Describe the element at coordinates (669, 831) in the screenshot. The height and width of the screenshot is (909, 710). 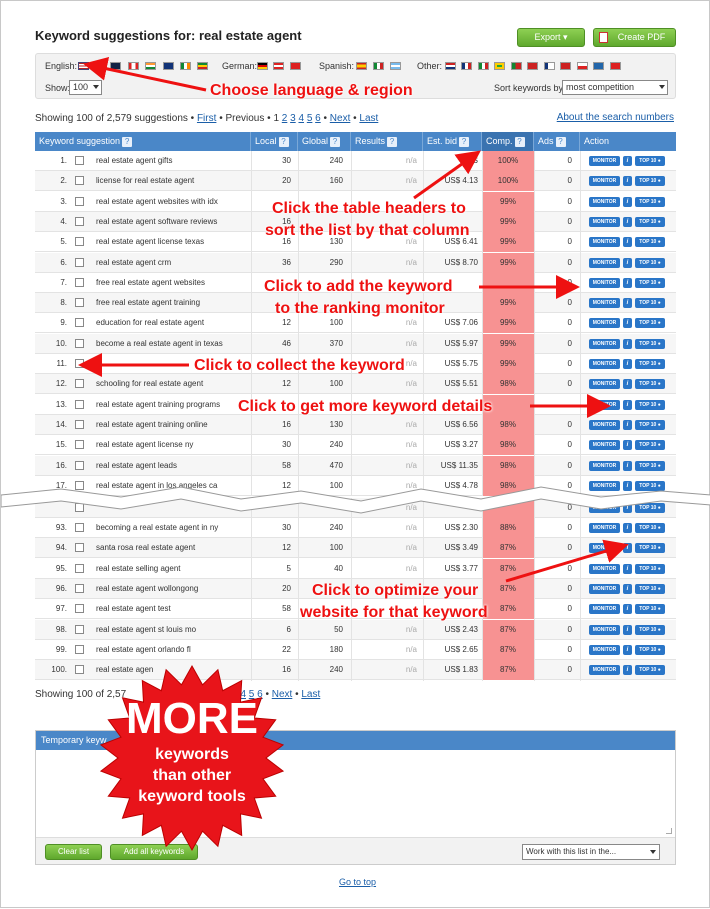
I see `resize-handle-icon` at that location.